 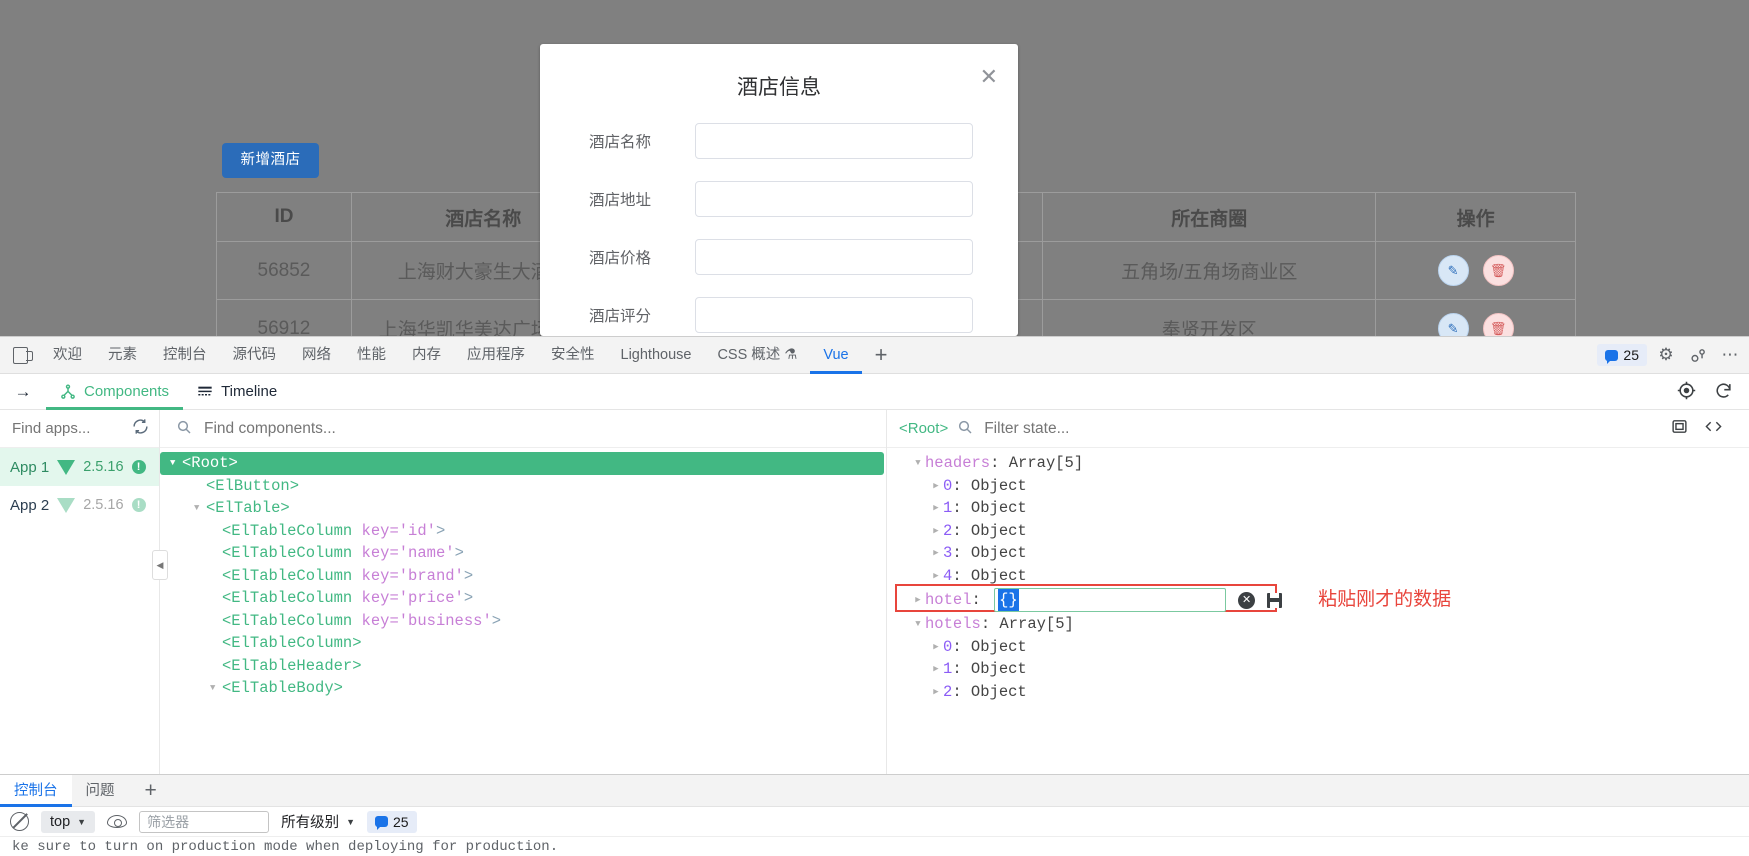 What do you see at coordinates (237, 392) in the screenshot?
I see `tab-timeline: Timeline` at bounding box center [237, 392].